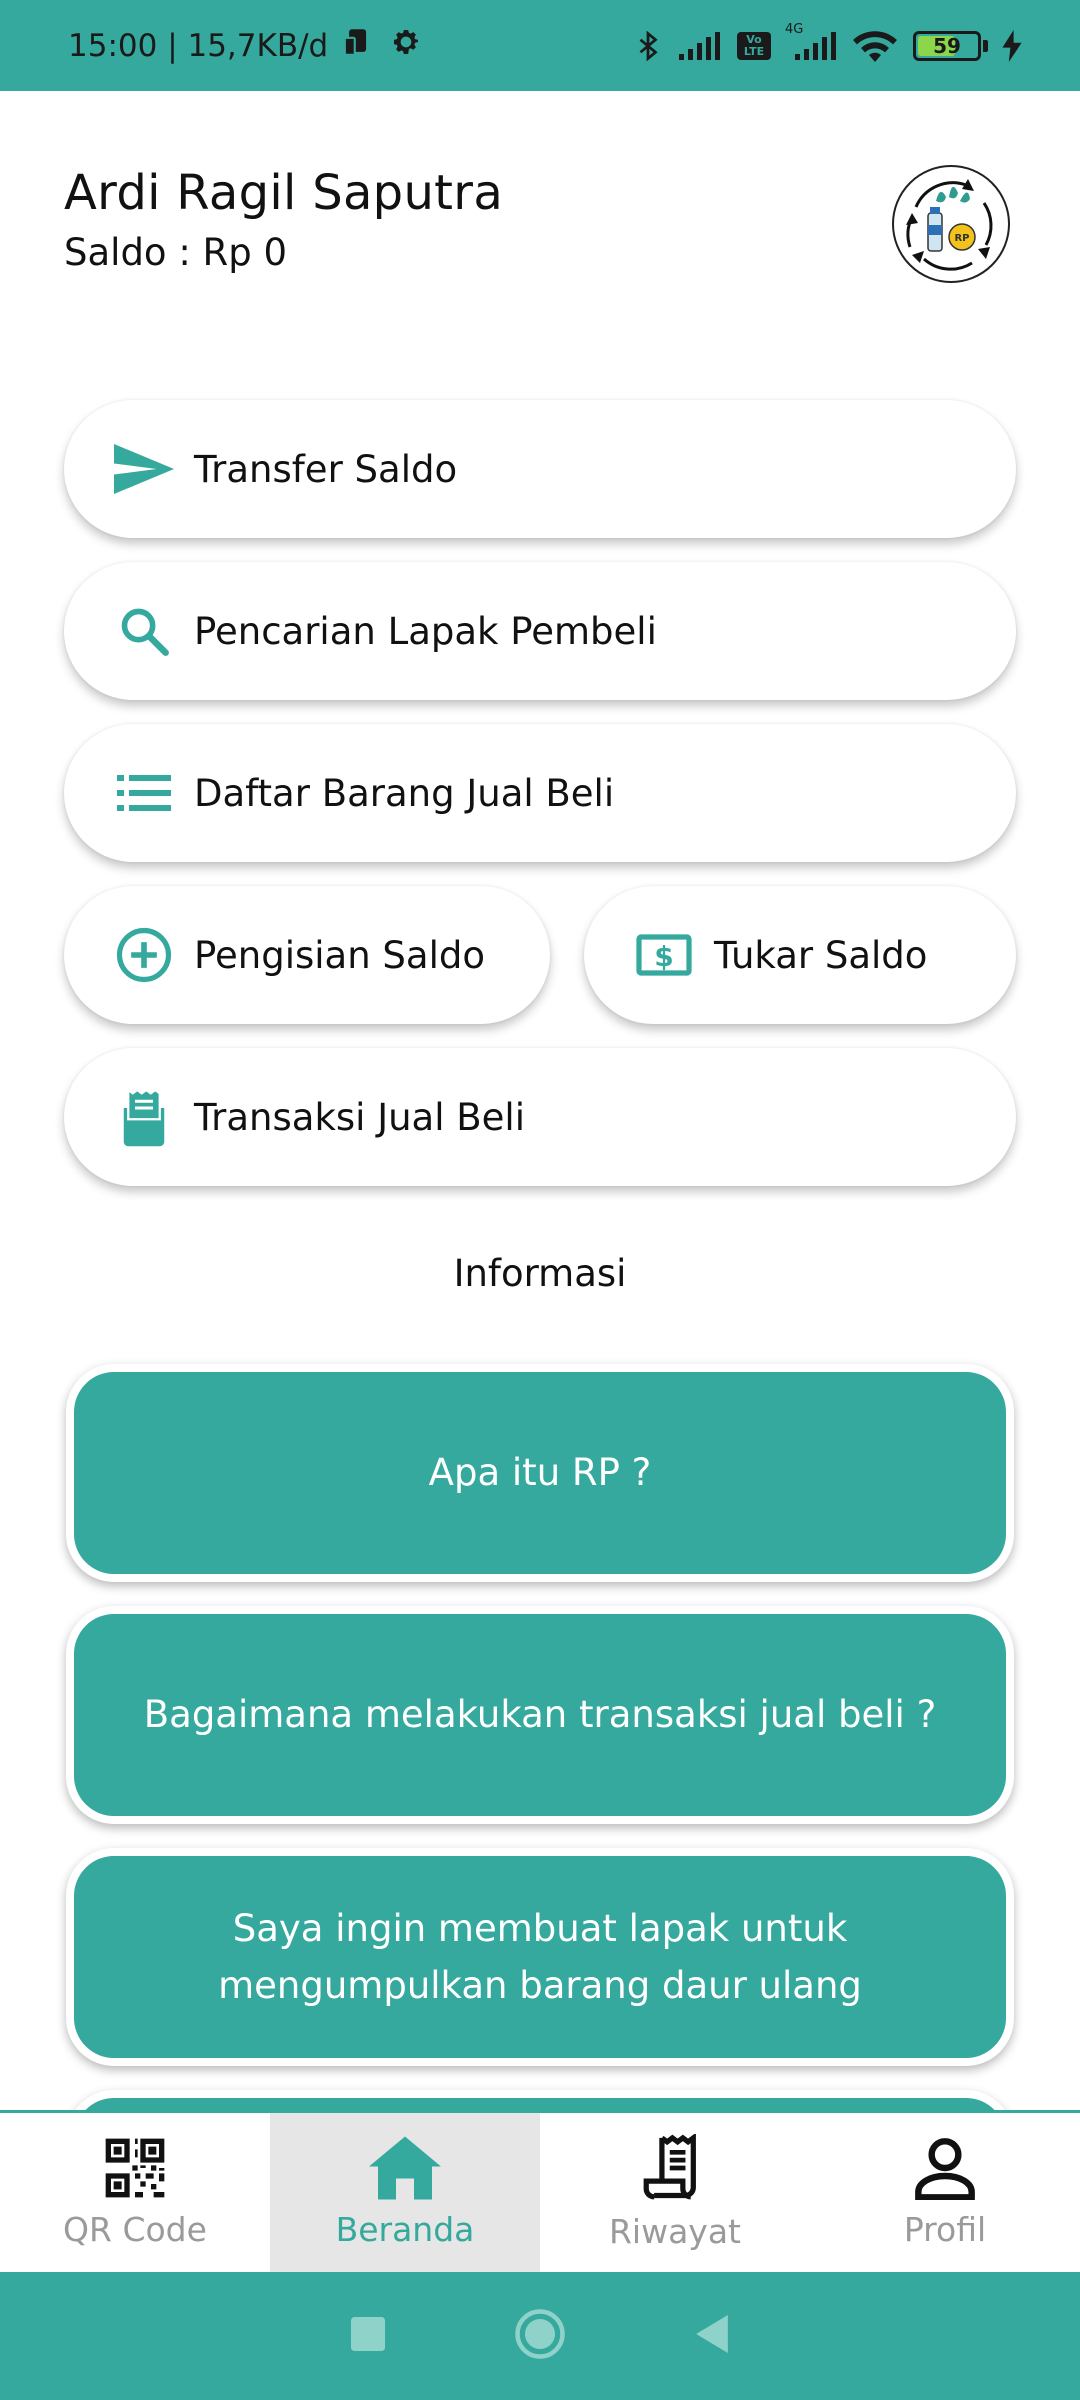 This screenshot has height=2400, width=1080. Describe the element at coordinates (326, 469) in the screenshot. I see `transfer-saldo-label: Transfer Saldo` at that location.